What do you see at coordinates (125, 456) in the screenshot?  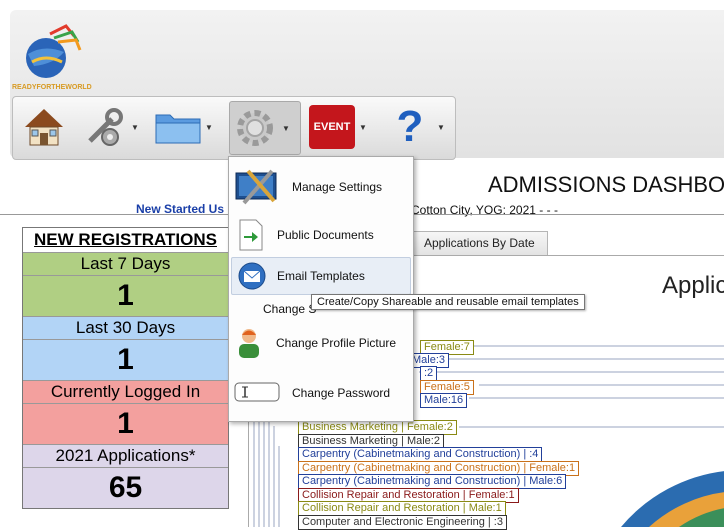 I see `applications-label: 2021 Applications*` at bounding box center [125, 456].